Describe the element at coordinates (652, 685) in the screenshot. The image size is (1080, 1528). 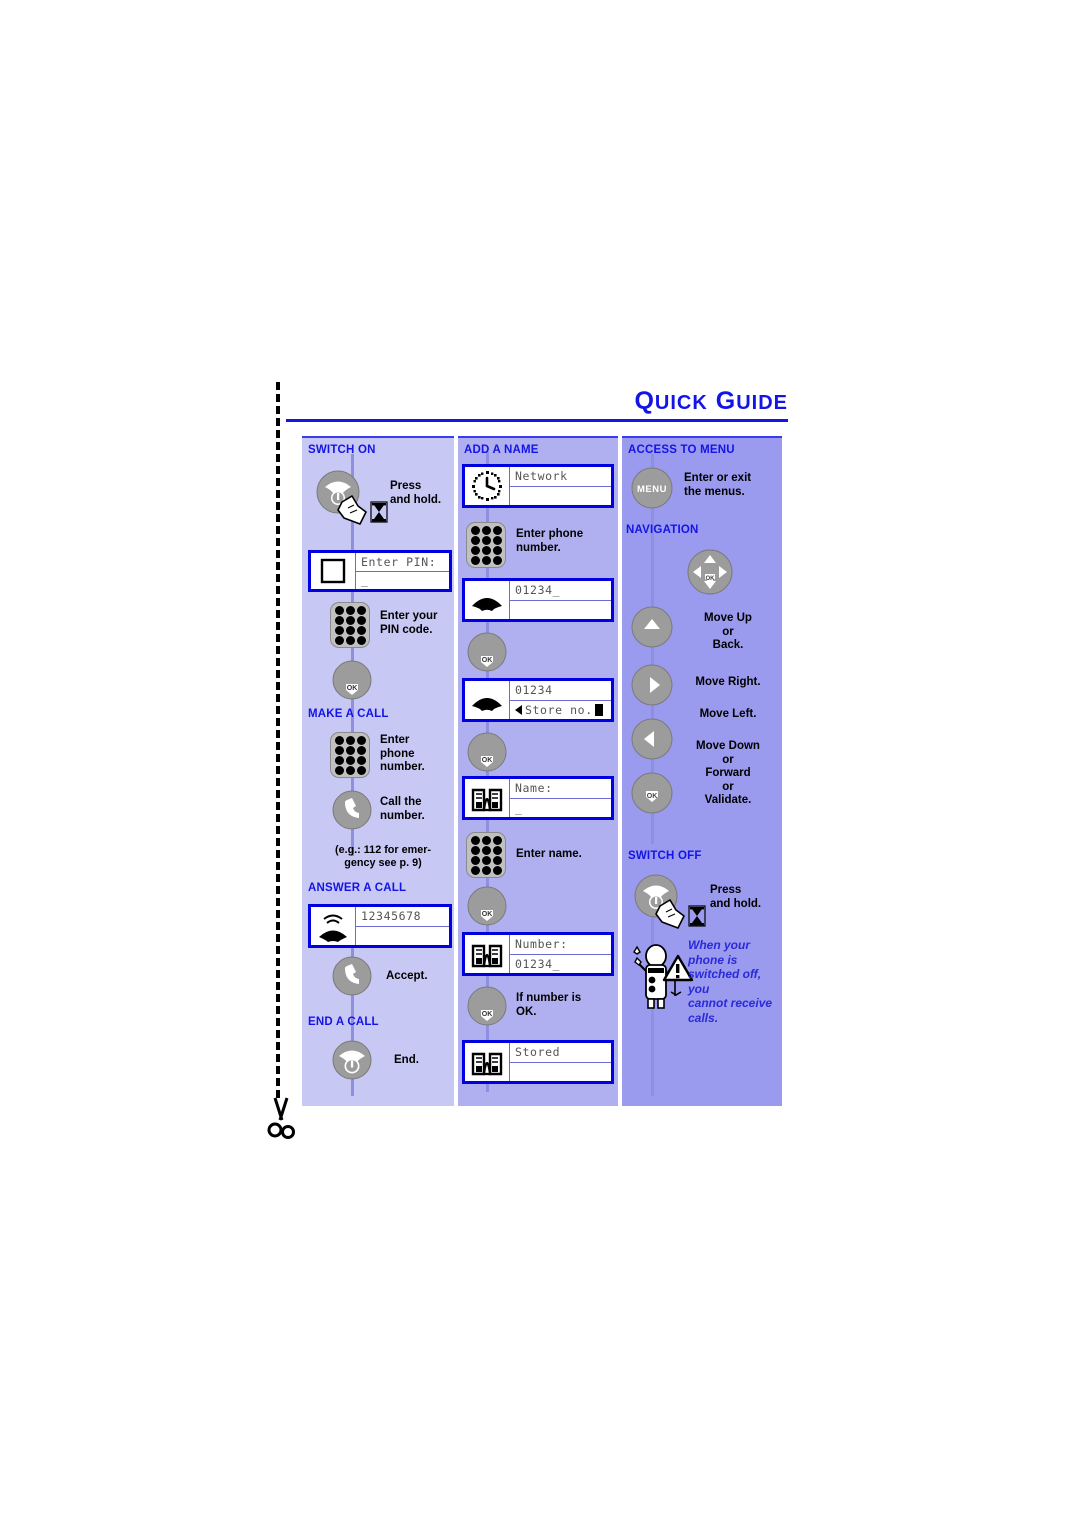
I see `right-key-icon` at that location.